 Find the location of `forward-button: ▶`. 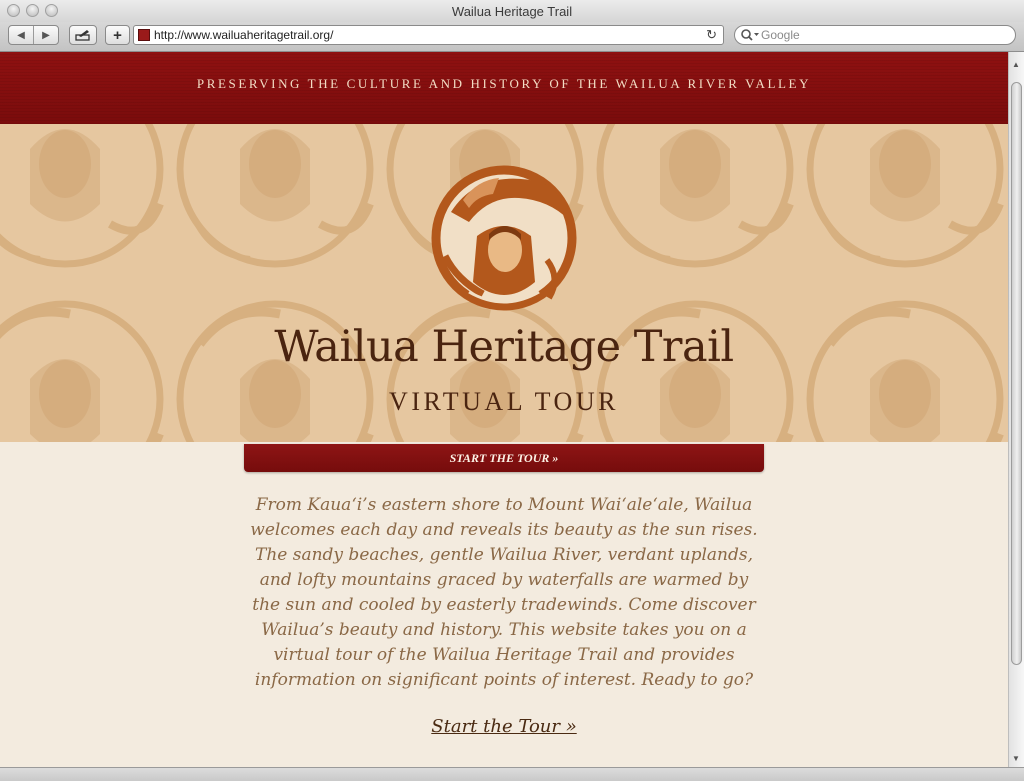

forward-button: ▶ is located at coordinates (45, 35).